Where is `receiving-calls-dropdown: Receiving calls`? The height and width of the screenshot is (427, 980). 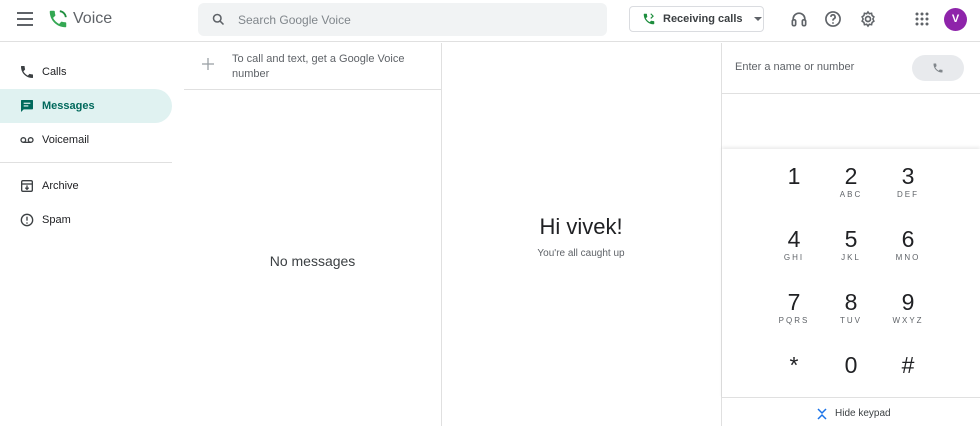
receiving-calls-dropdown: Receiving calls is located at coordinates (696, 19).